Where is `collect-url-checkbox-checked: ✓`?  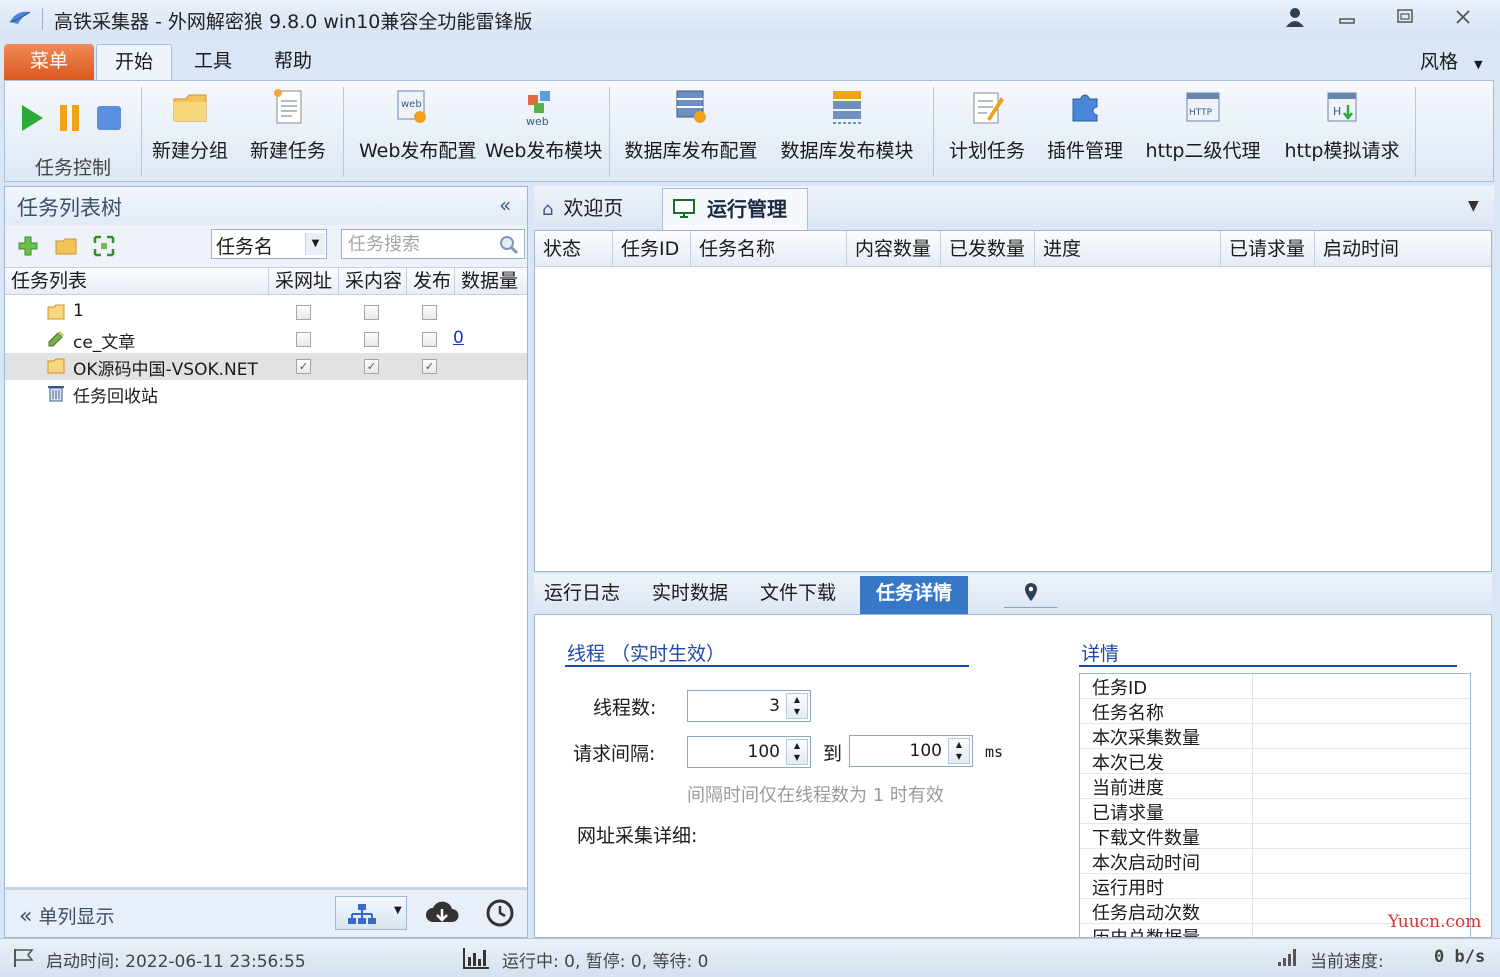 collect-url-checkbox-checked: ✓ is located at coordinates (303, 366).